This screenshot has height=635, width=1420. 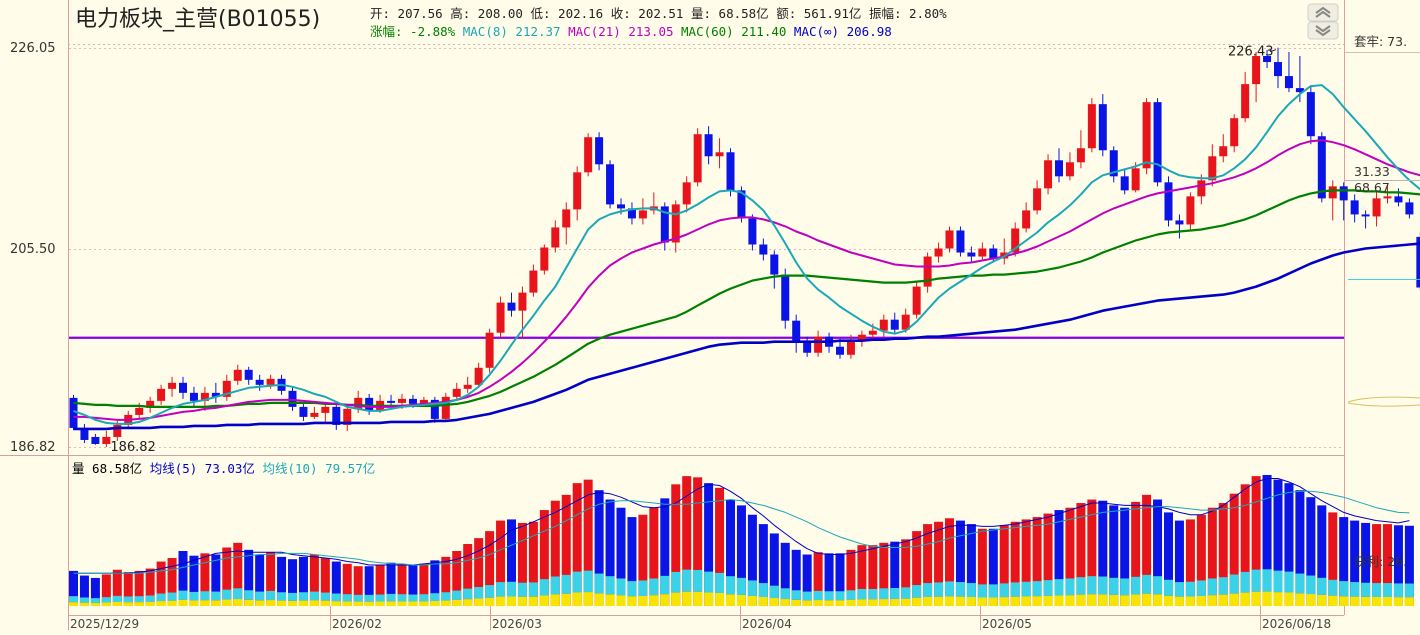 I want to click on trapped-label: 套牢: 73., so click(x=1380, y=41).